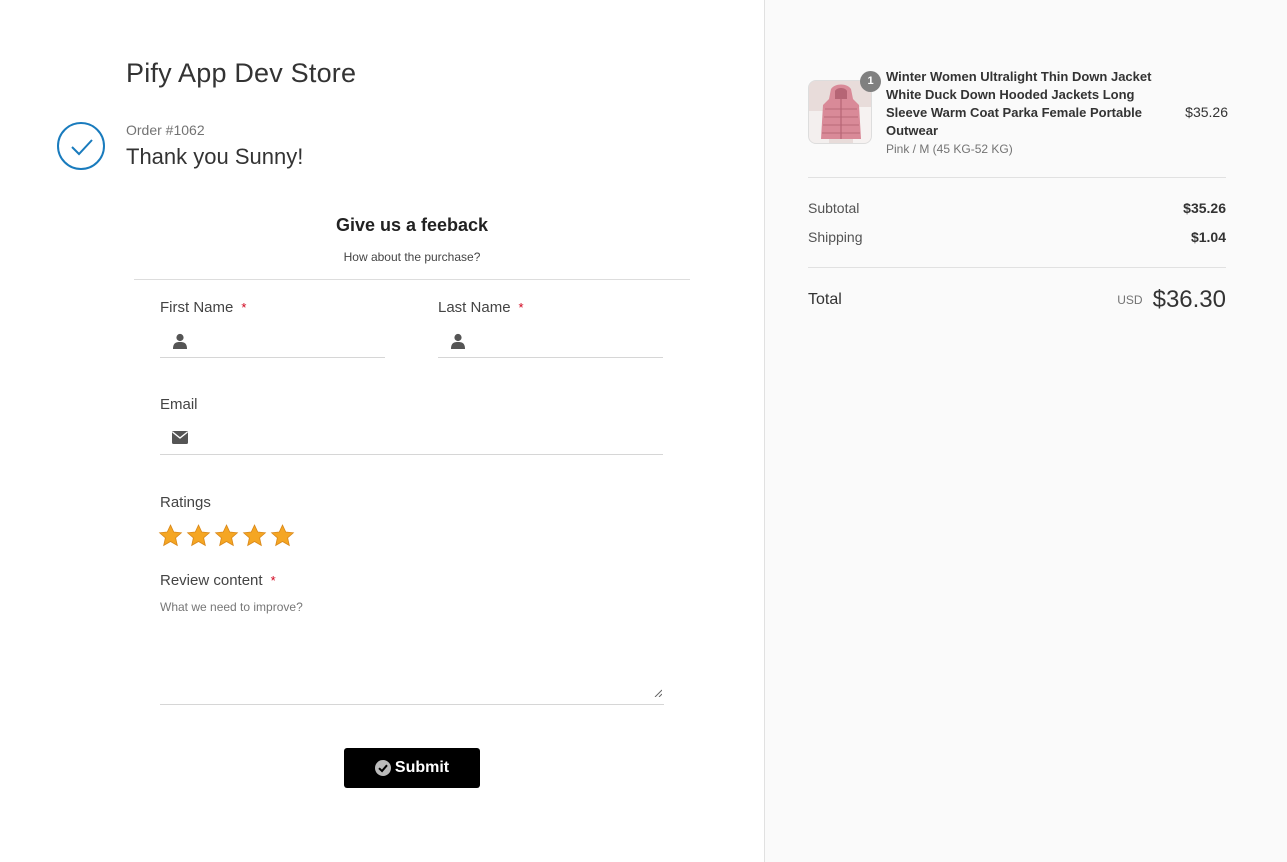 The image size is (1287, 862). I want to click on star-rating, so click(226, 536).